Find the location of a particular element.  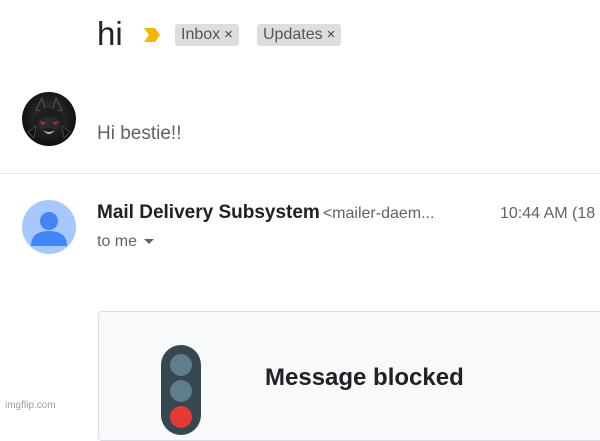

label-chip-updates-text: Updates is located at coordinates (293, 34).